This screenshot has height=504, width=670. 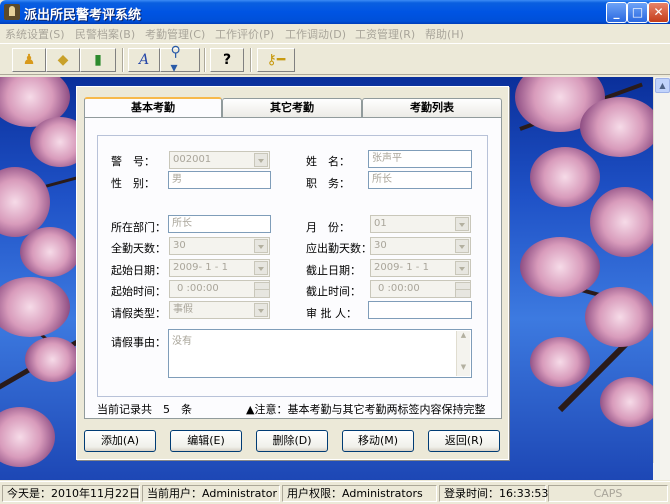 What do you see at coordinates (637, 12) in the screenshot?
I see `maximize-button: □` at bounding box center [637, 12].